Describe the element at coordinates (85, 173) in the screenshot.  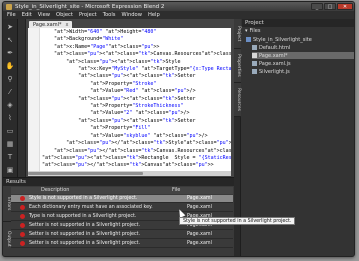
I see `scrollbar-thumb` at that location.